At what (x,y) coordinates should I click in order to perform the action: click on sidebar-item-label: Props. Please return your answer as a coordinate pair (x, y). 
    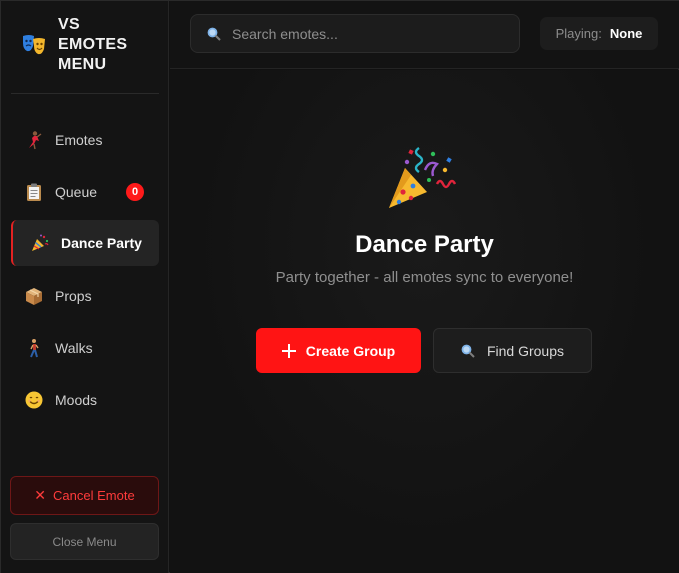
    Looking at the image, I should click on (73, 296).